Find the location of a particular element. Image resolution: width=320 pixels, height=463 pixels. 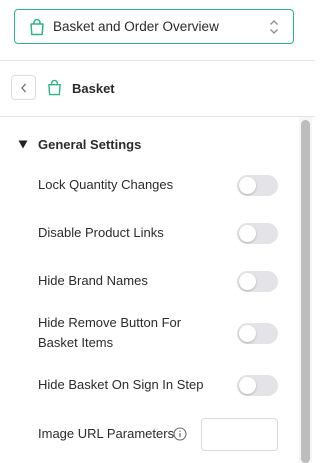

image-url-parameters-label: Image URL Parameters is located at coordinates (106, 433).